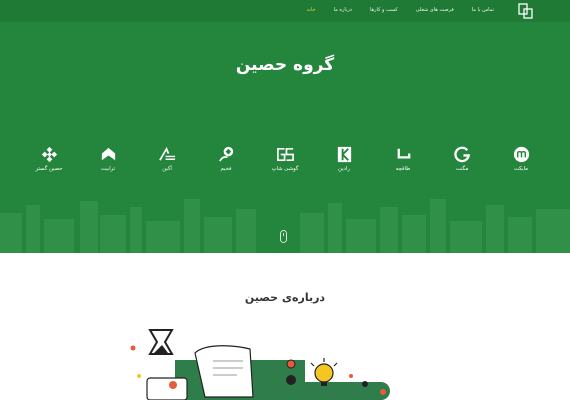  I want to click on brand-hasin-gostar: حصین گستر, so click(49, 158).